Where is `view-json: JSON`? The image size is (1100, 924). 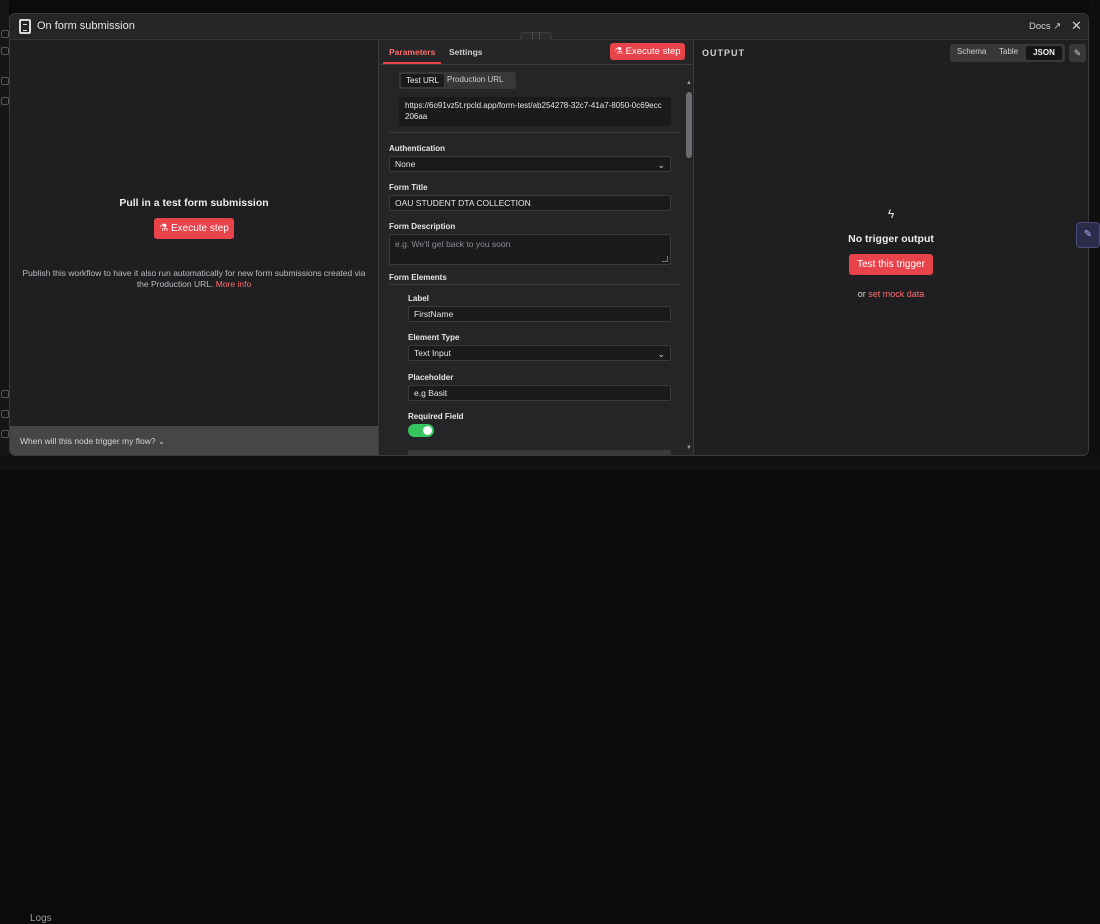
view-json: JSON is located at coordinates (1044, 53).